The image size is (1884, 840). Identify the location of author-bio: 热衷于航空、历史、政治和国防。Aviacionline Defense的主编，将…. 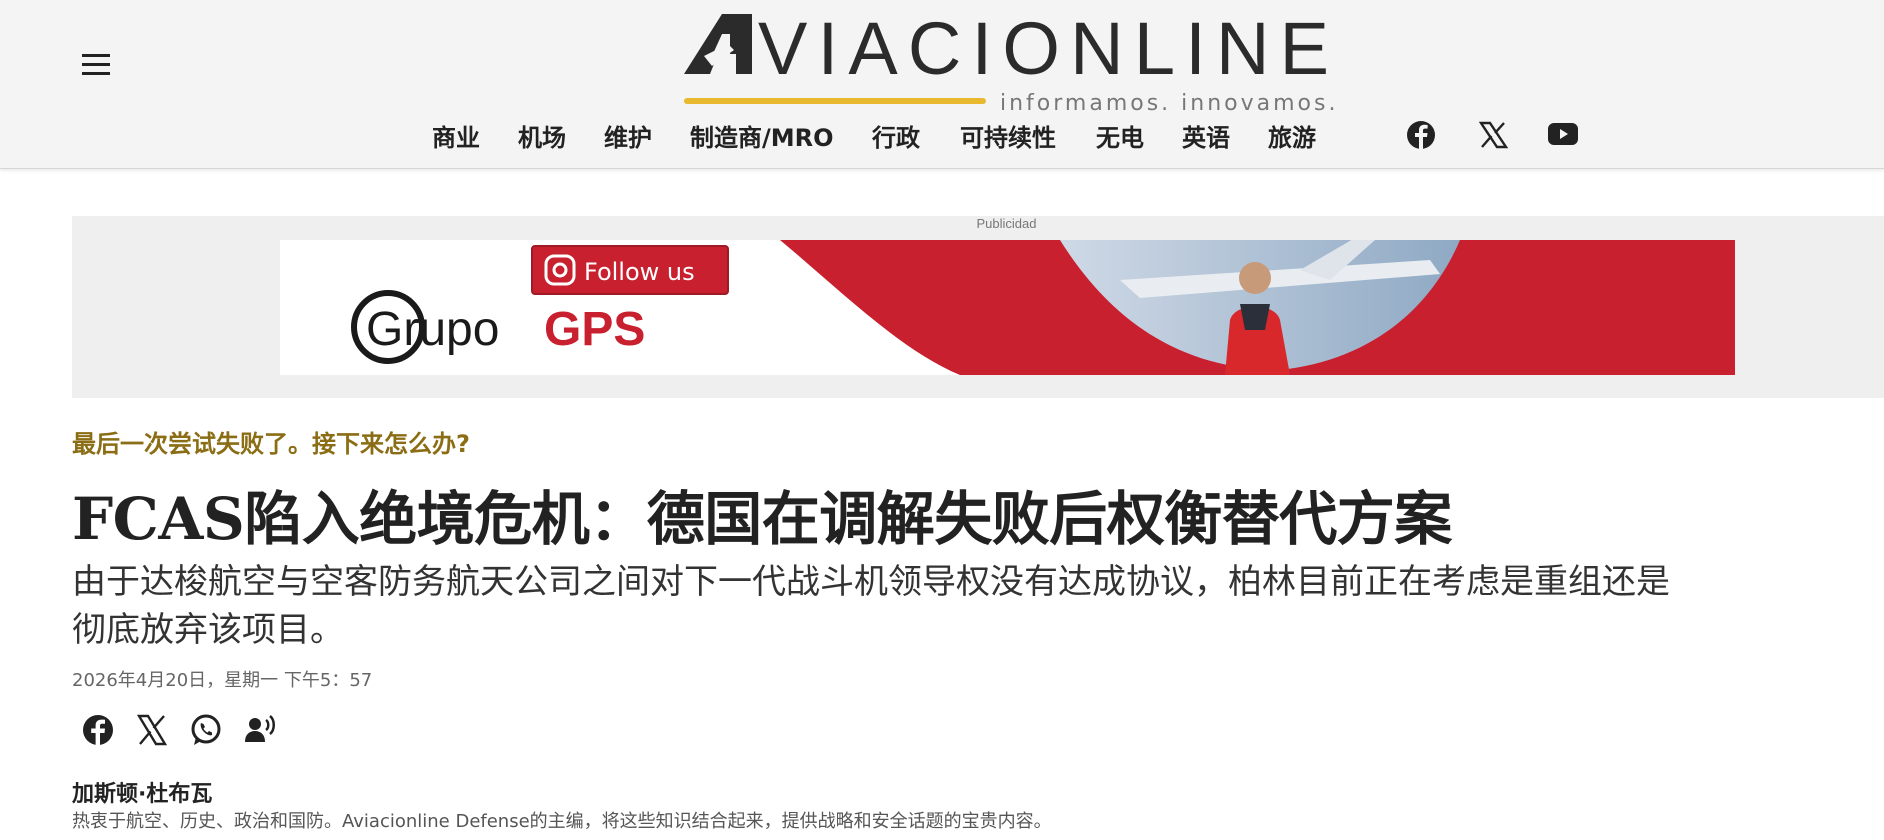
(562, 821).